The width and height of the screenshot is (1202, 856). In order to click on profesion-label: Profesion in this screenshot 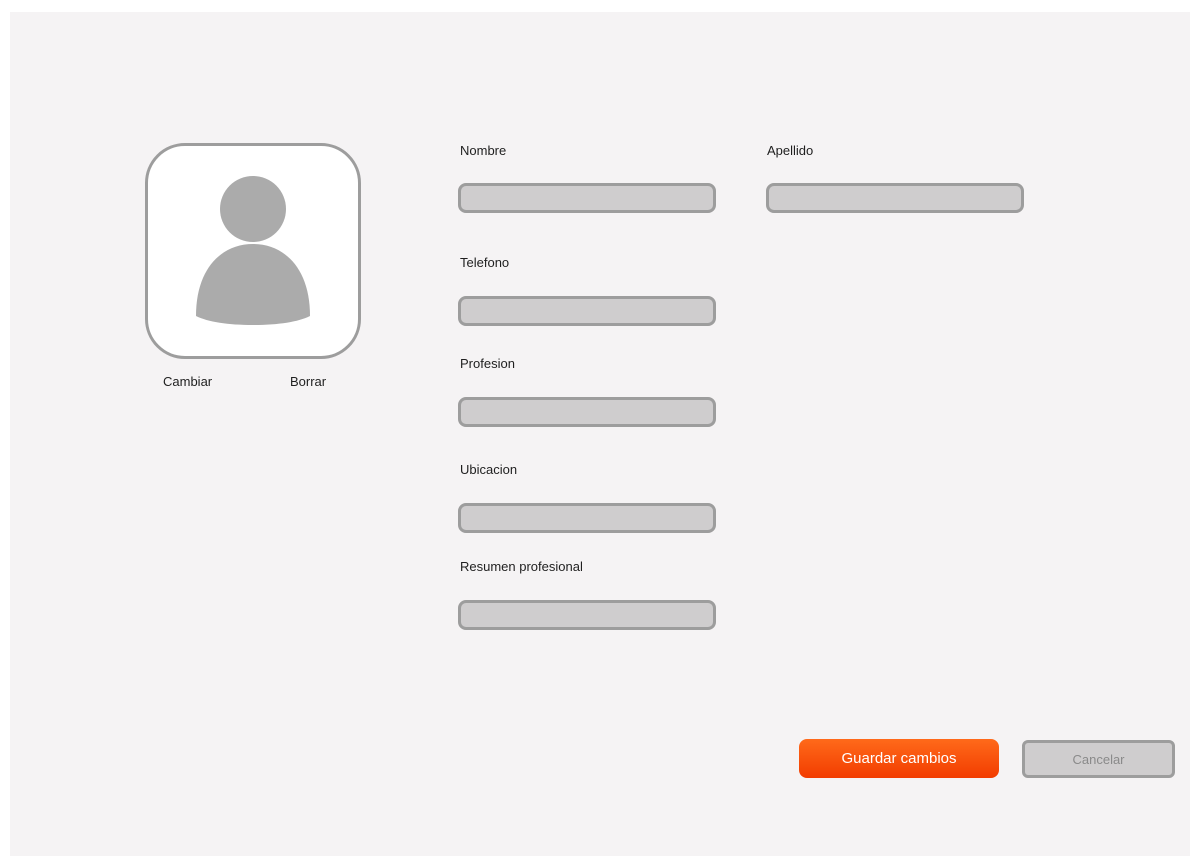, I will do `click(487, 363)`.